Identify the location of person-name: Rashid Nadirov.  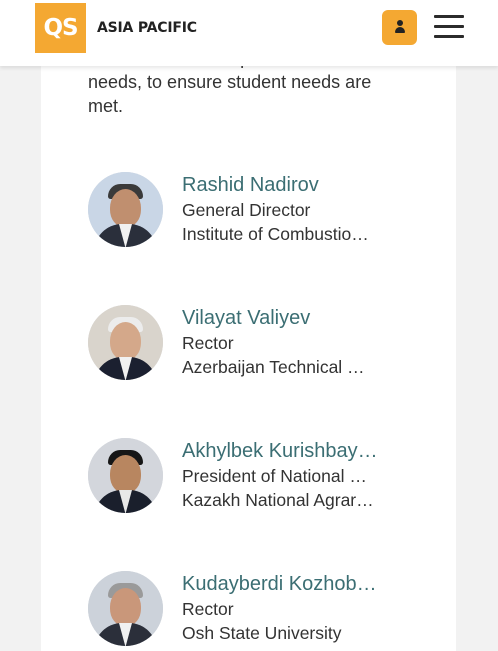
(300, 185).